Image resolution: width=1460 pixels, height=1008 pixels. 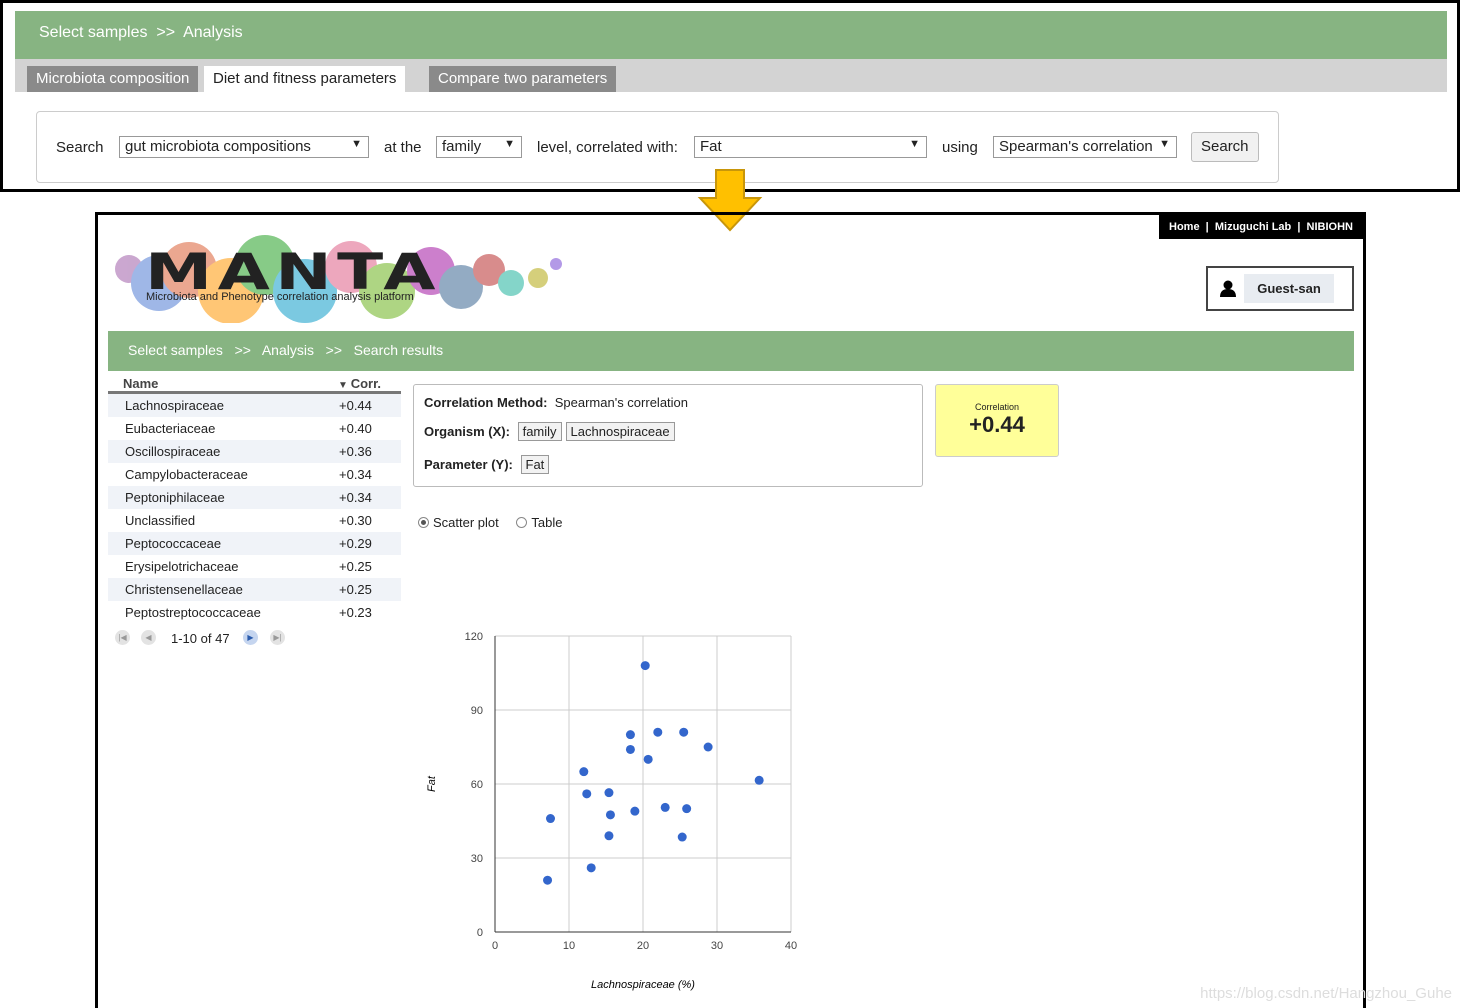 I want to click on pager: |◀ ◀ 1-10 of 47 ▶ ▶|, so click(x=254, y=638).